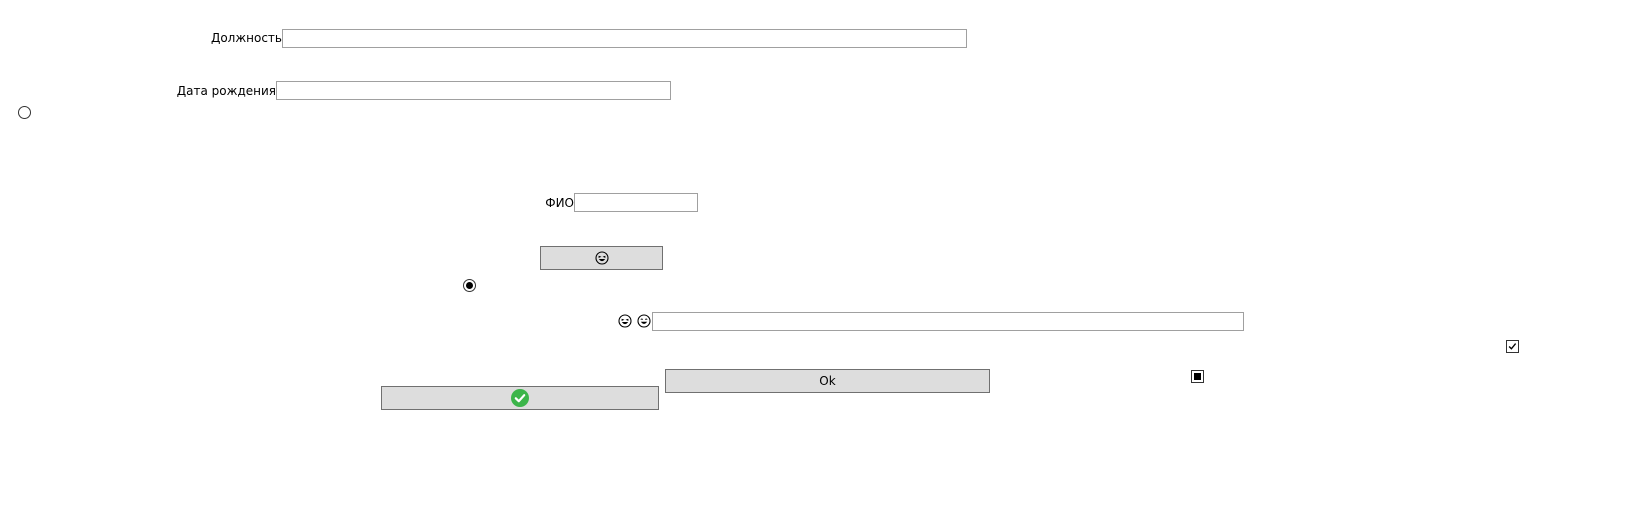 The width and height of the screenshot is (1647, 527). I want to click on radio-option-left, so click(24, 112).